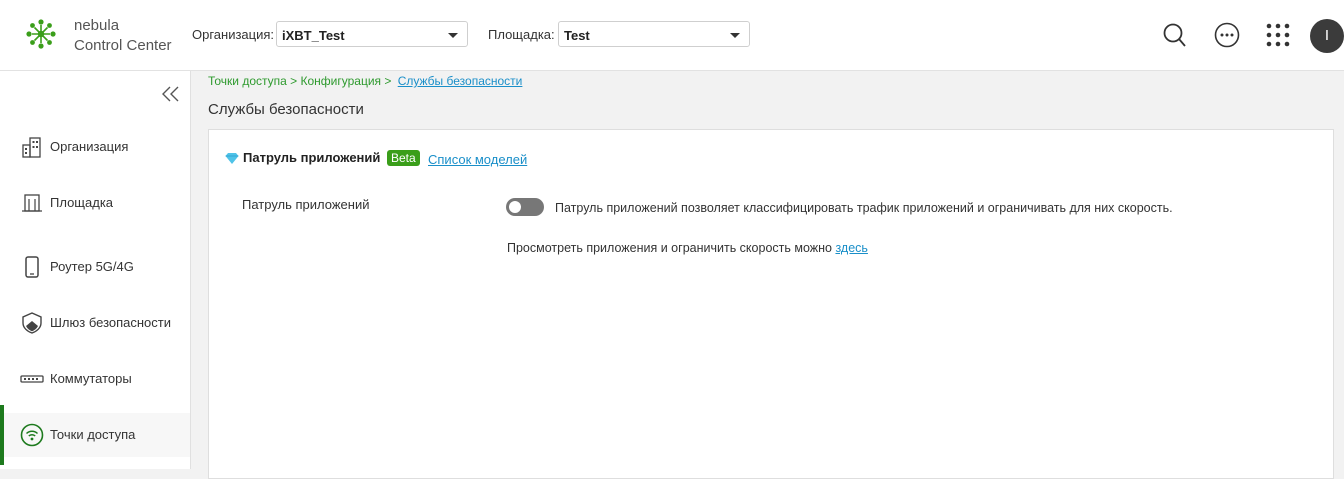  Describe the element at coordinates (1278, 35) in the screenshot. I see `apps-grid-icon` at that location.